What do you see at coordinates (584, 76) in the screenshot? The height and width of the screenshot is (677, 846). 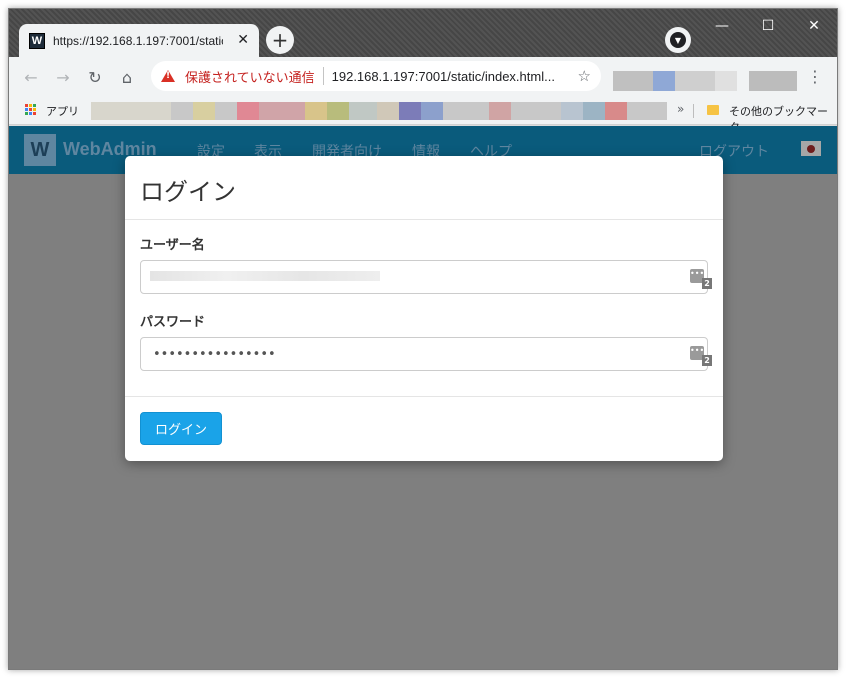 I see `bookmark-star-icon: ☆` at bounding box center [584, 76].